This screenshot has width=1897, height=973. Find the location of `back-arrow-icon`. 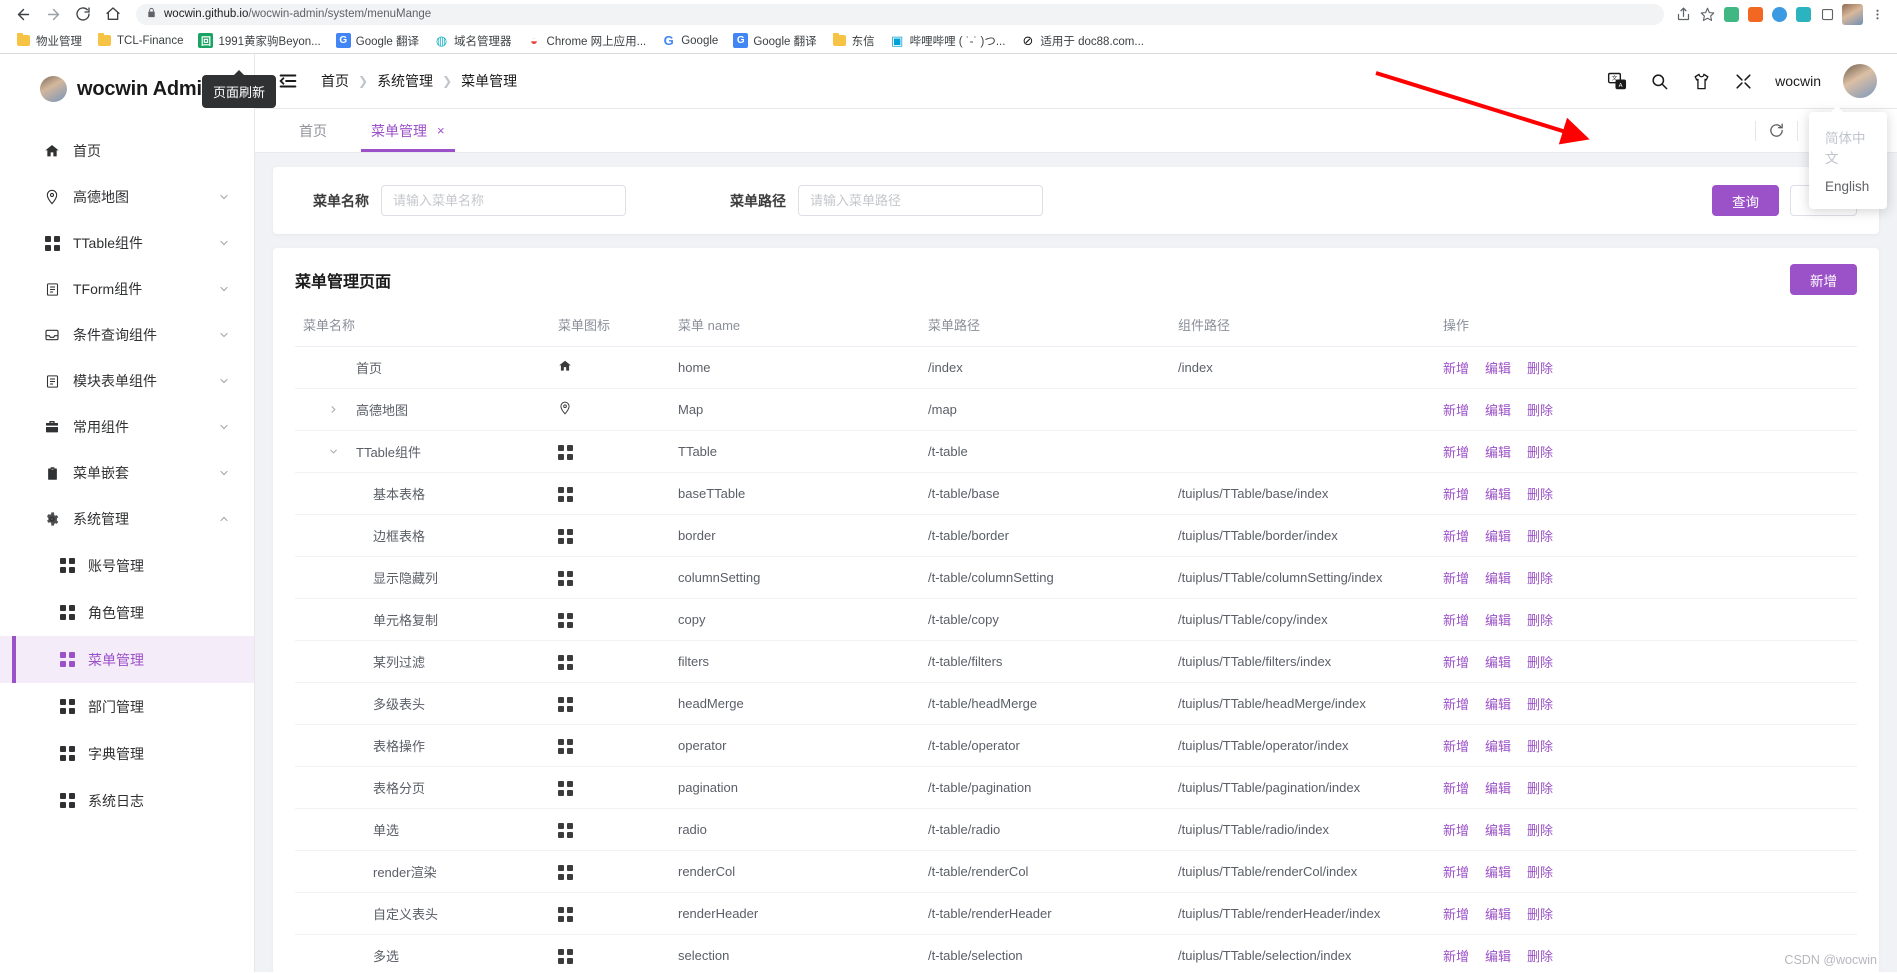

back-arrow-icon is located at coordinates (23, 14).